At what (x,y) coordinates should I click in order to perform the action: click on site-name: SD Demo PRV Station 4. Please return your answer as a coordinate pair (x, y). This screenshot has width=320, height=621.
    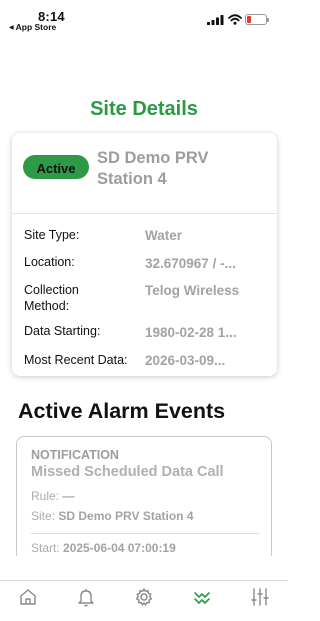
    Looking at the image, I should click on (153, 168).